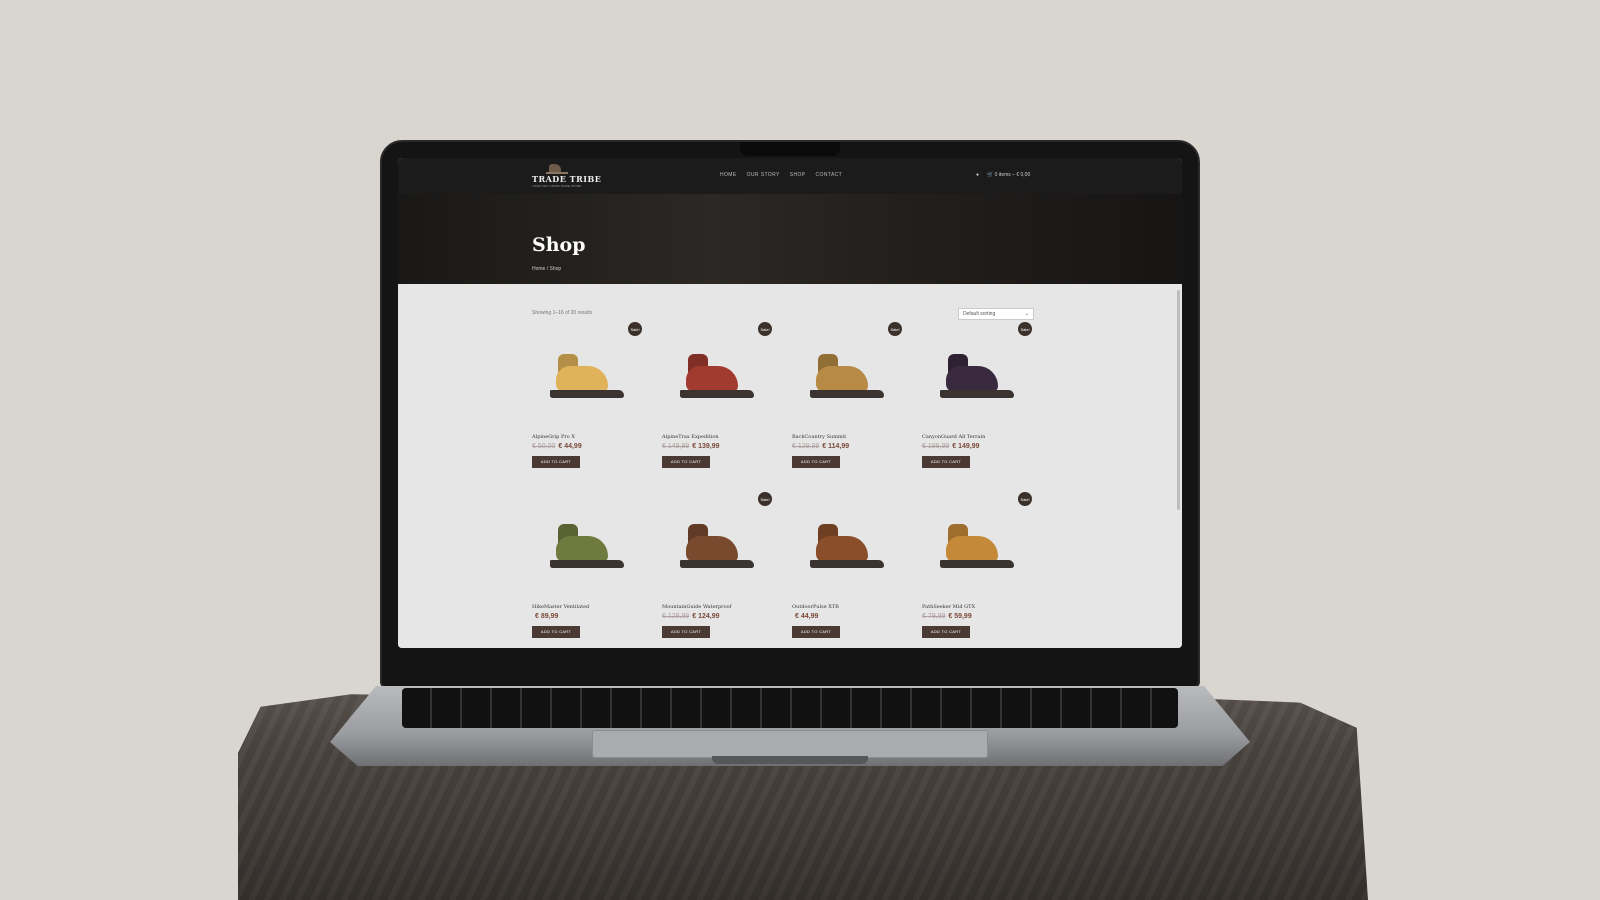  I want to click on sort-selected: Default sorting, so click(979, 314).